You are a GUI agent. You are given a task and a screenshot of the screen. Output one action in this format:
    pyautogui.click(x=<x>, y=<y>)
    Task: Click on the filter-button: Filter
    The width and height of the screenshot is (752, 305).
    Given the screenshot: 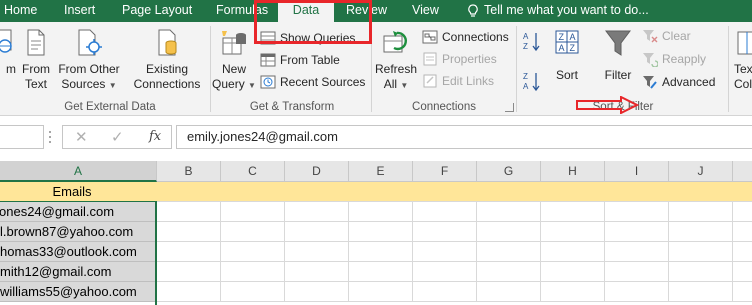 What is the action you would take?
    pyautogui.click(x=618, y=55)
    